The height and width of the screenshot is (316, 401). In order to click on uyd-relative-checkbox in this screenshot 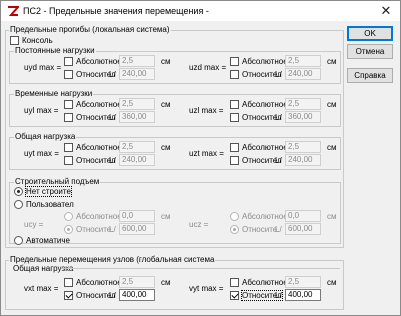, I will do `click(68, 74)`.